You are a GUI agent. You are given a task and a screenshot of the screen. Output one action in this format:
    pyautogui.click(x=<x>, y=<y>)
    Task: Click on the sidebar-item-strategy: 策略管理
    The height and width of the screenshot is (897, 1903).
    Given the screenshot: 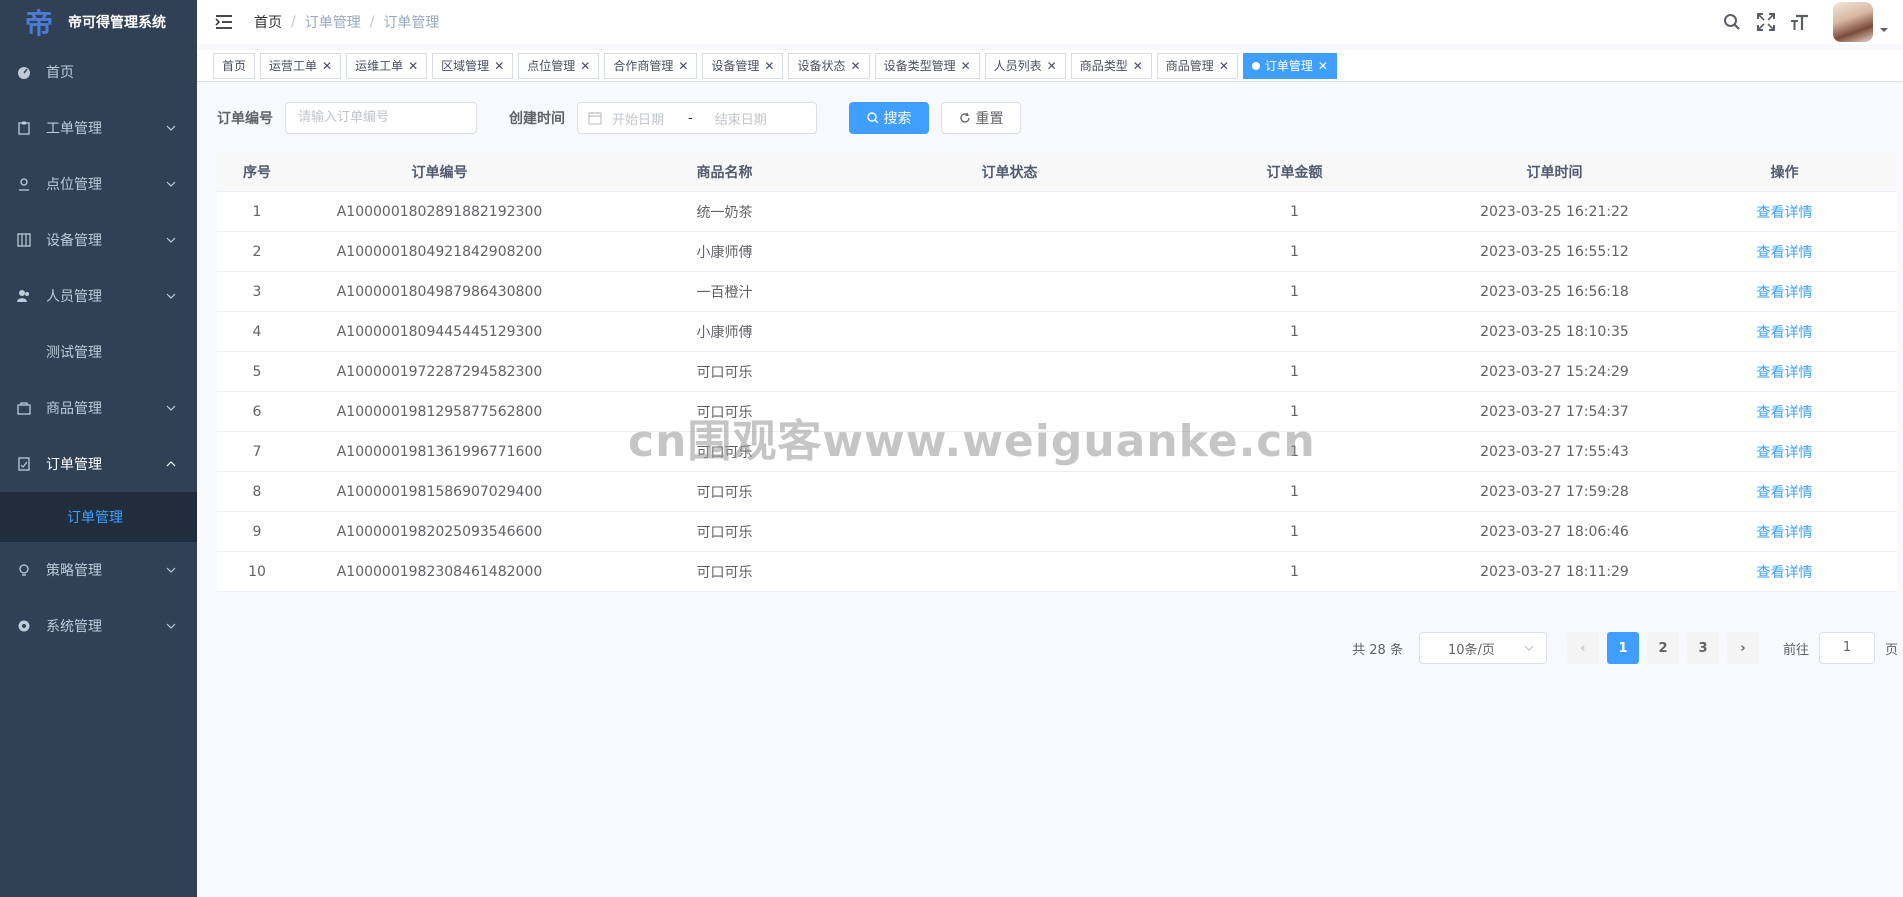 What is the action you would take?
    pyautogui.click(x=98, y=570)
    